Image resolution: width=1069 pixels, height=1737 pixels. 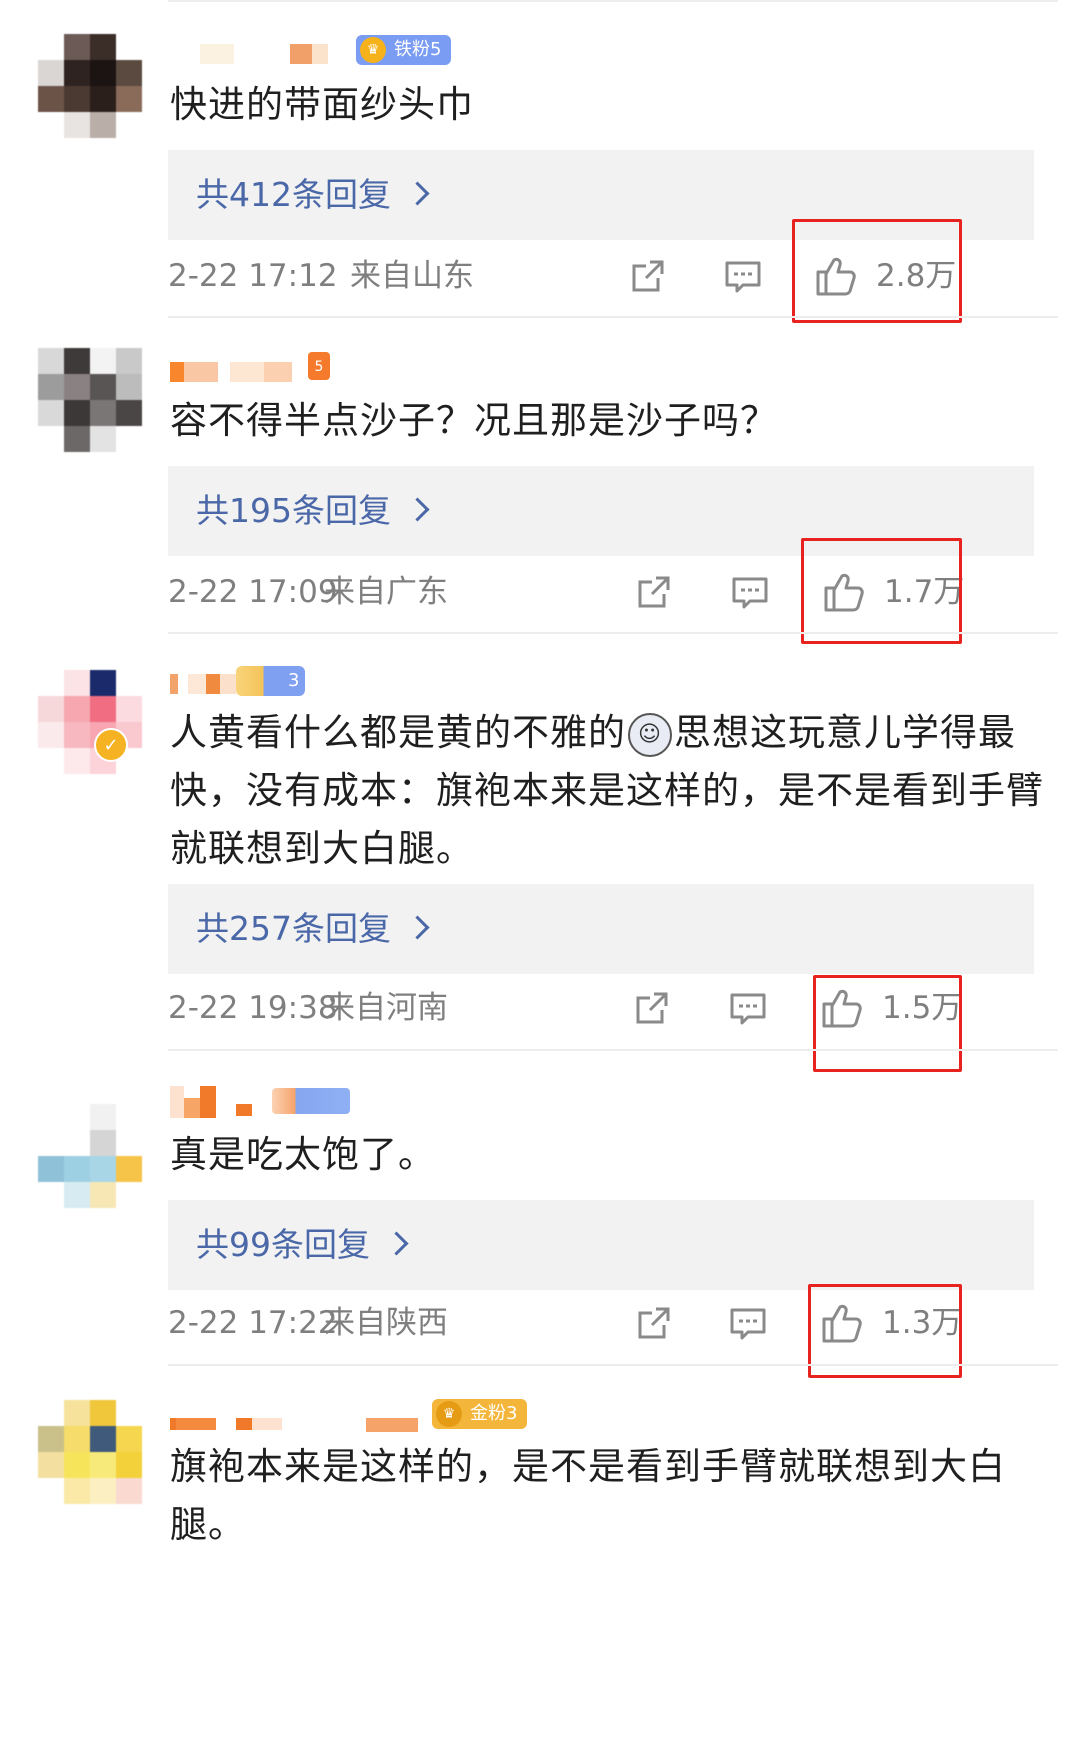 What do you see at coordinates (601, 1245) in the screenshot?
I see `replies-link: 共99条回复` at bounding box center [601, 1245].